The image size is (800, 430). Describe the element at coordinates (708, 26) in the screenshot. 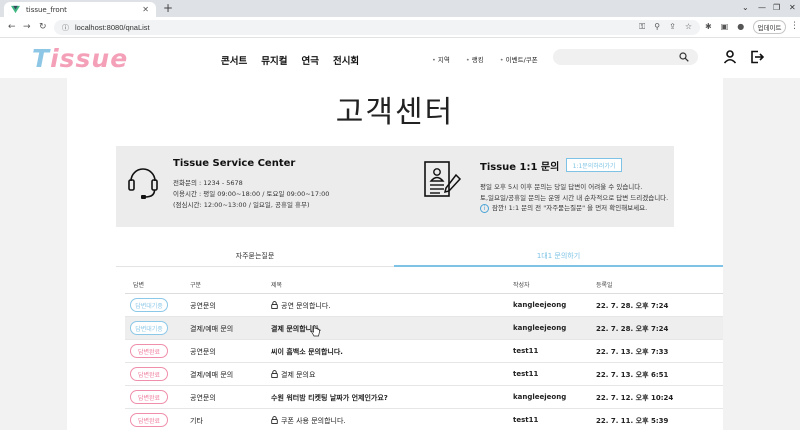

I see `extensions-icon: ✱` at that location.